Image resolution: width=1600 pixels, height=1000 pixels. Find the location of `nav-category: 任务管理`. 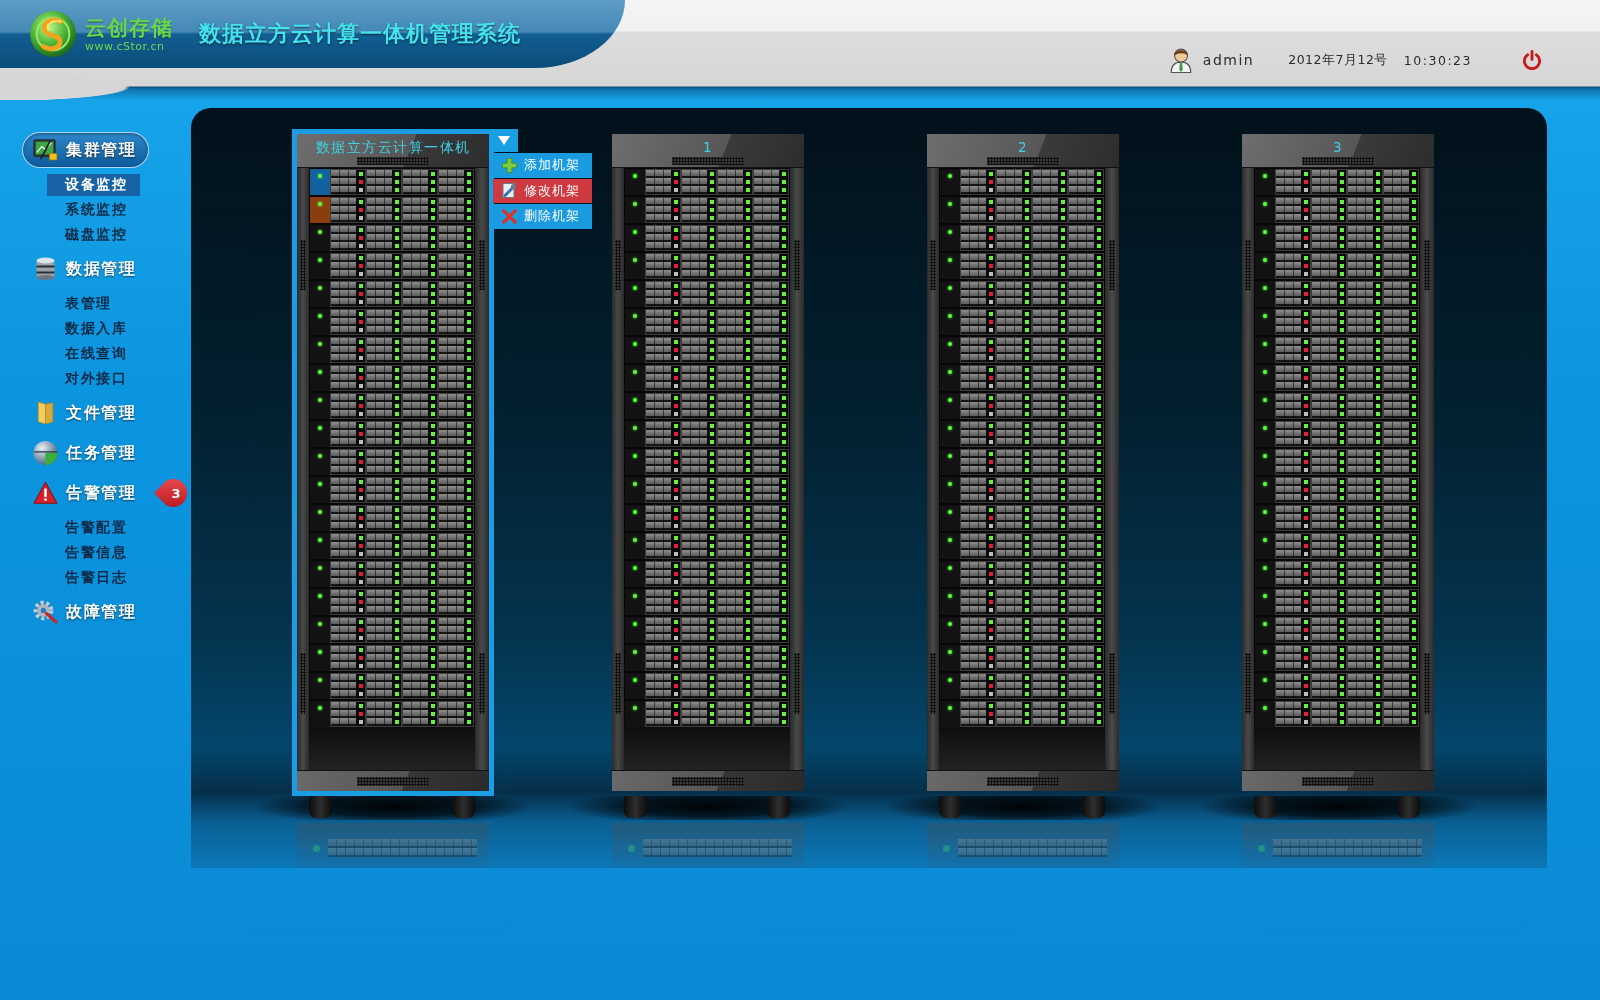

nav-category: 任务管理 is located at coordinates (85, 453).